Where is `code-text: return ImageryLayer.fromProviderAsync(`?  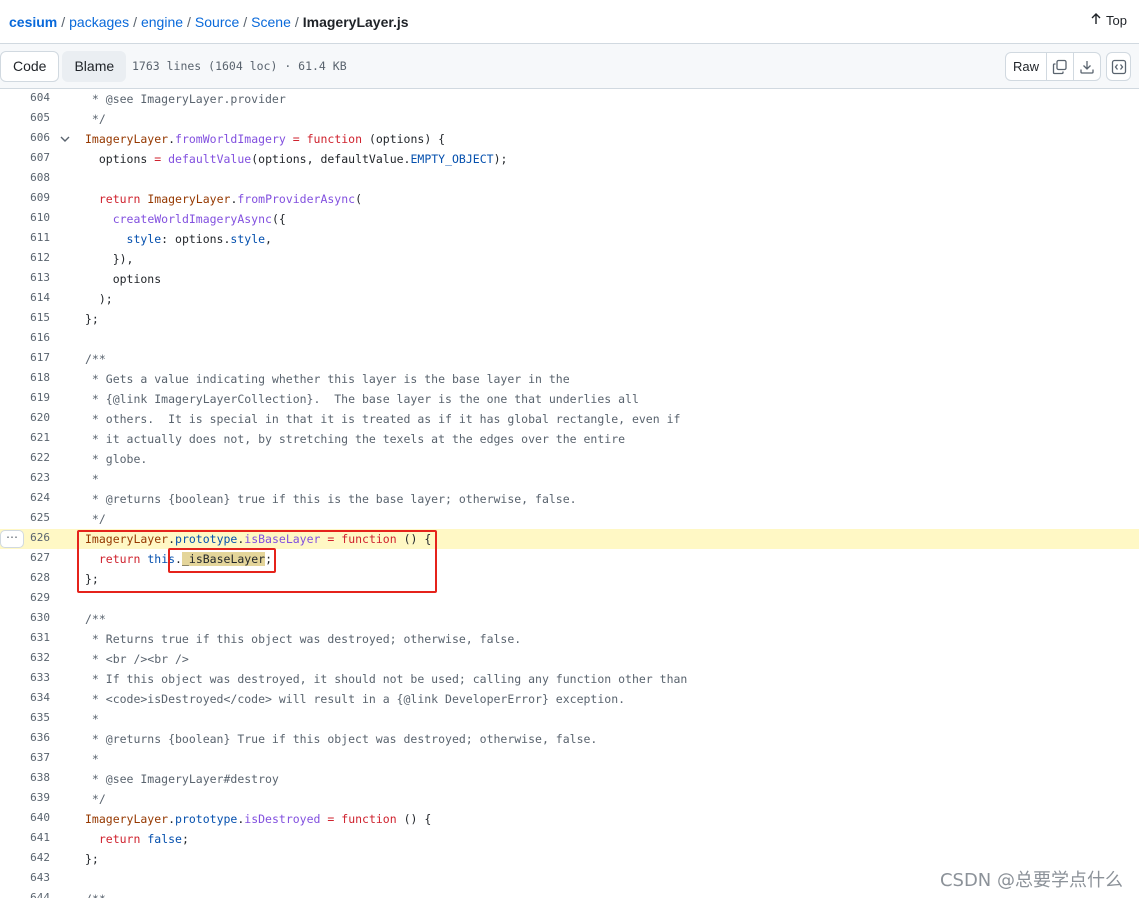
code-text: return ImageryLayer.fromProviderAsync( is located at coordinates (230, 199).